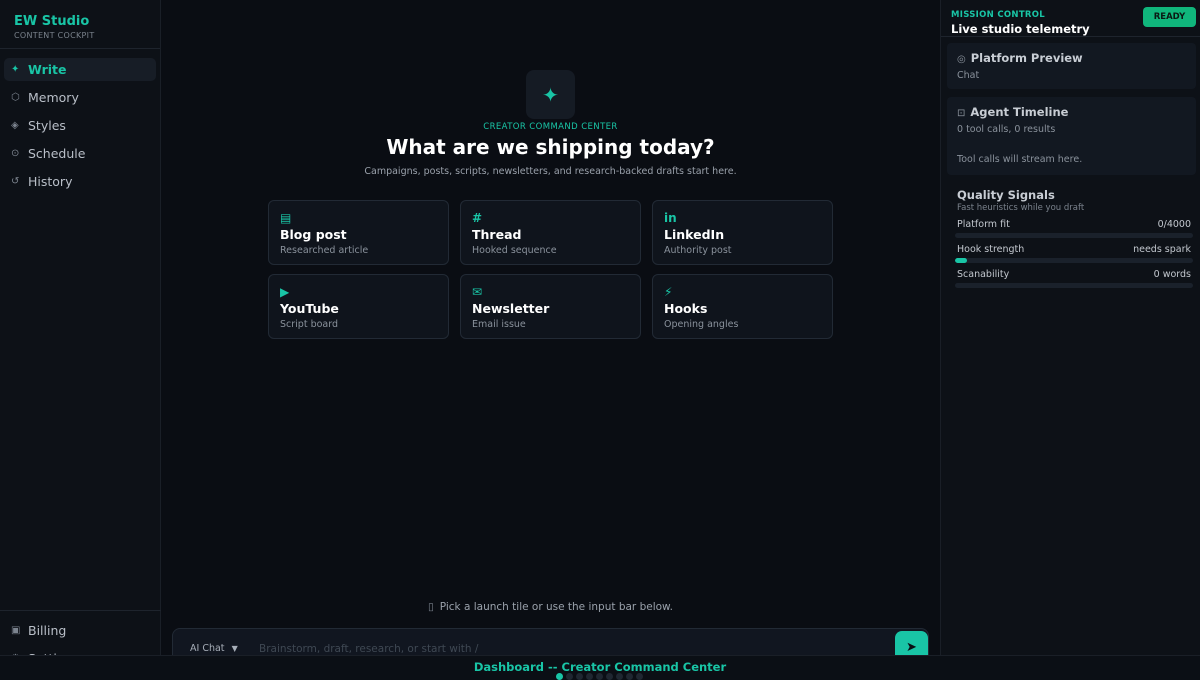 This screenshot has height=680, width=1200. What do you see at coordinates (1020, 159) in the screenshot?
I see `timeline-note: Tool calls will stream here.` at bounding box center [1020, 159].